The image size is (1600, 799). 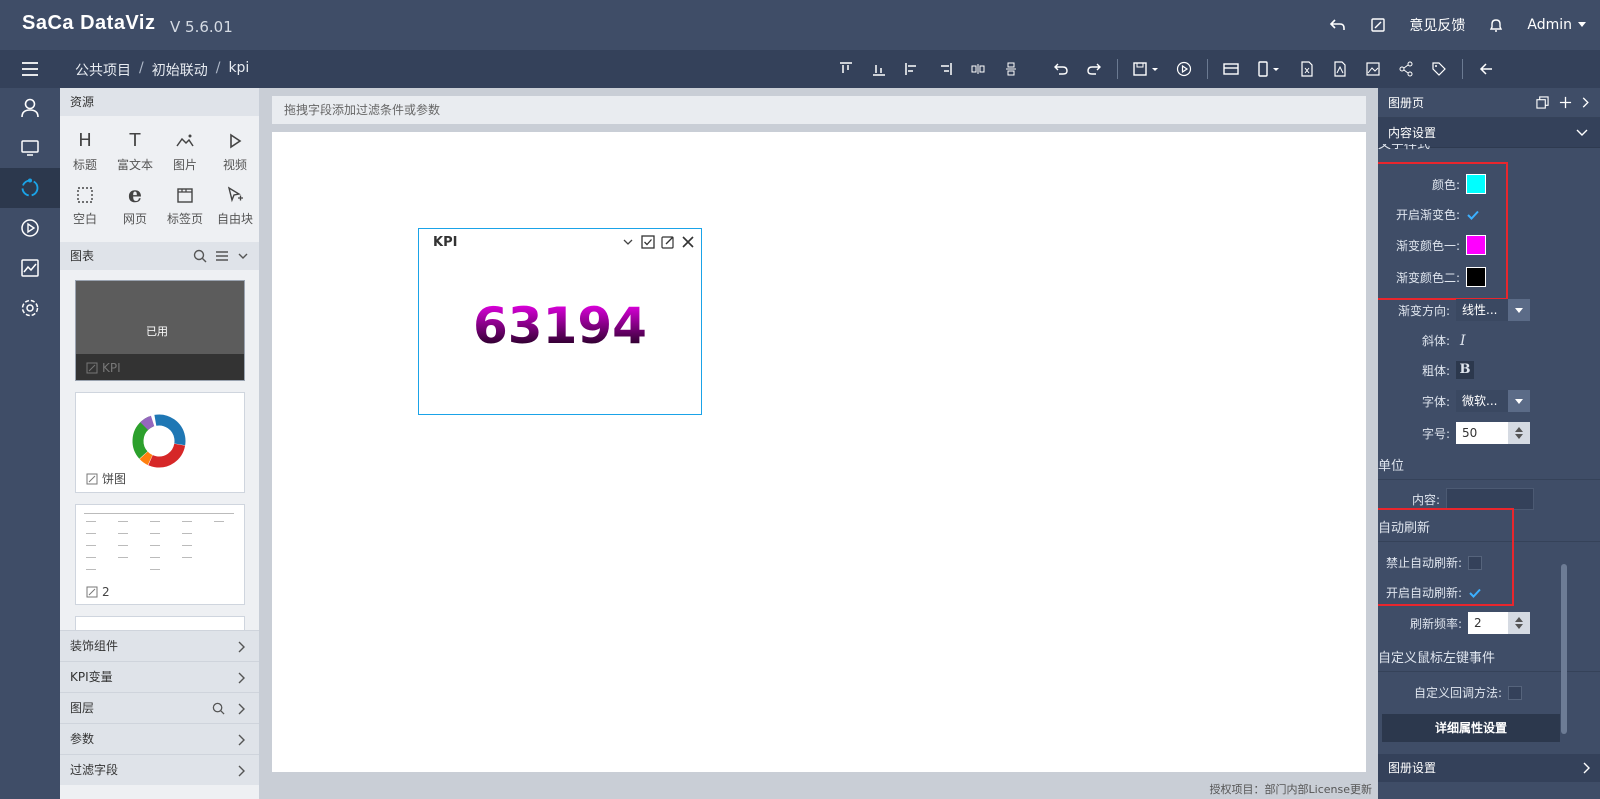 I want to click on dashboard-design-icon, so click(x=30, y=188).